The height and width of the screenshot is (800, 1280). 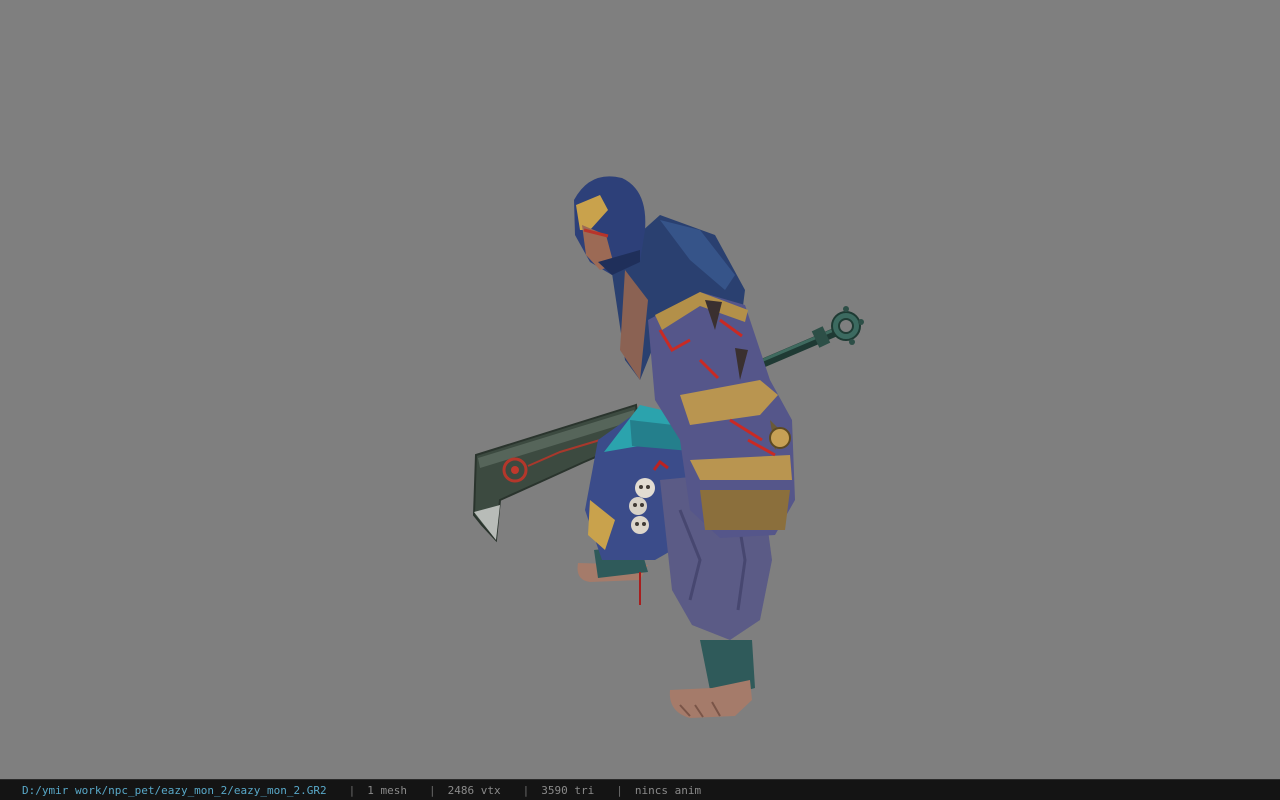 What do you see at coordinates (568, 790) in the screenshot?
I see `triangle-count: 3590 tri` at bounding box center [568, 790].